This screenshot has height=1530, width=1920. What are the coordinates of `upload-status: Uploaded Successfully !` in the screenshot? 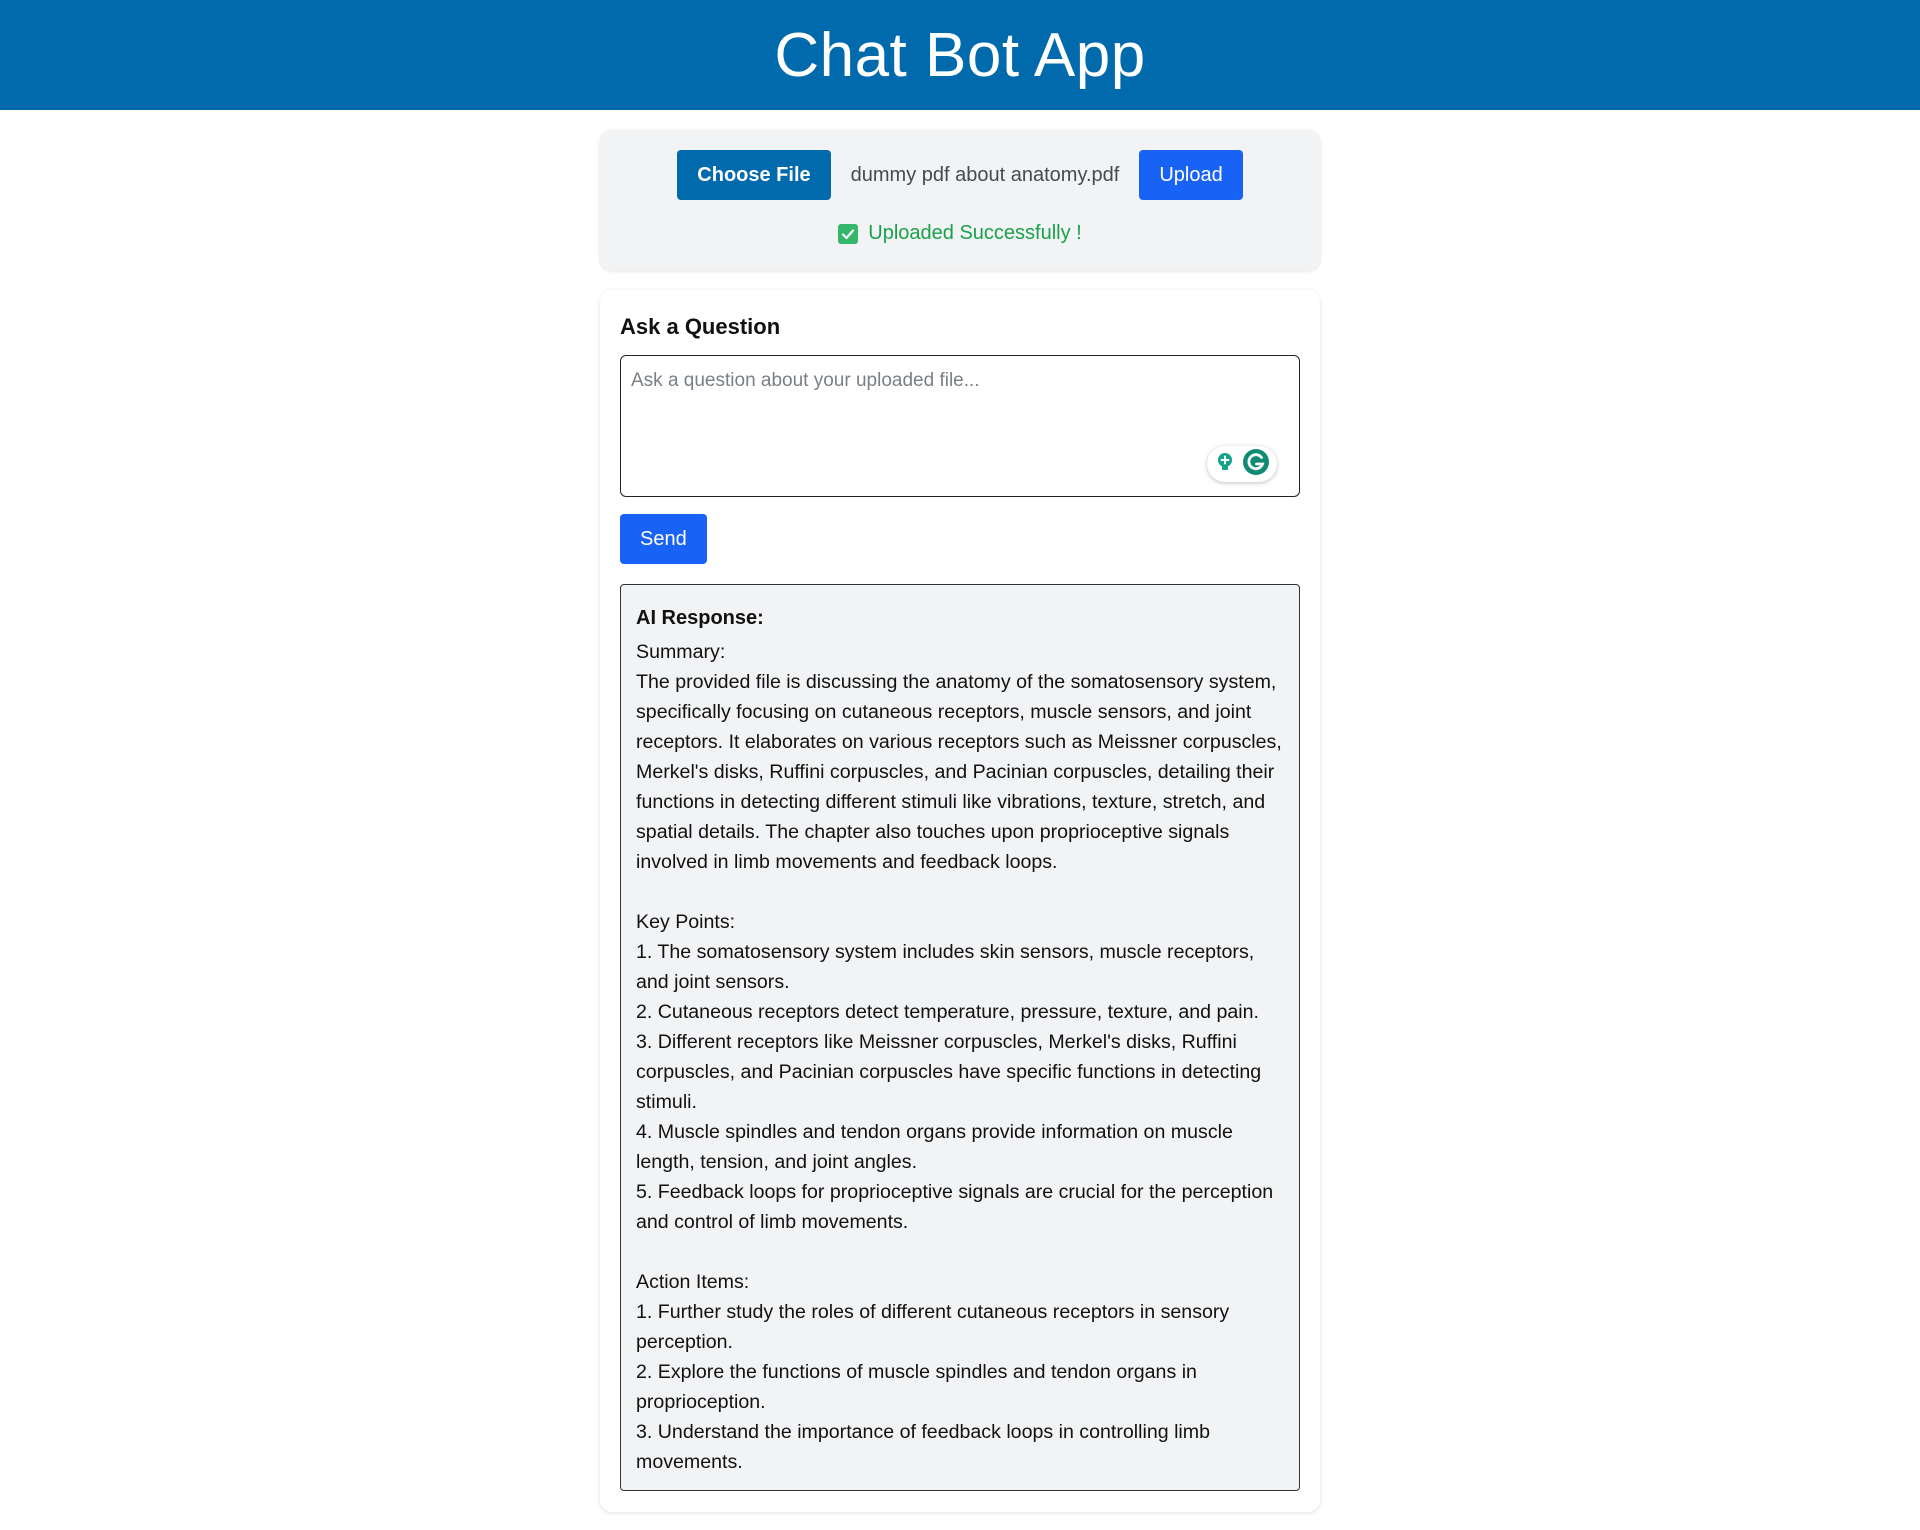 It's located at (960, 233).